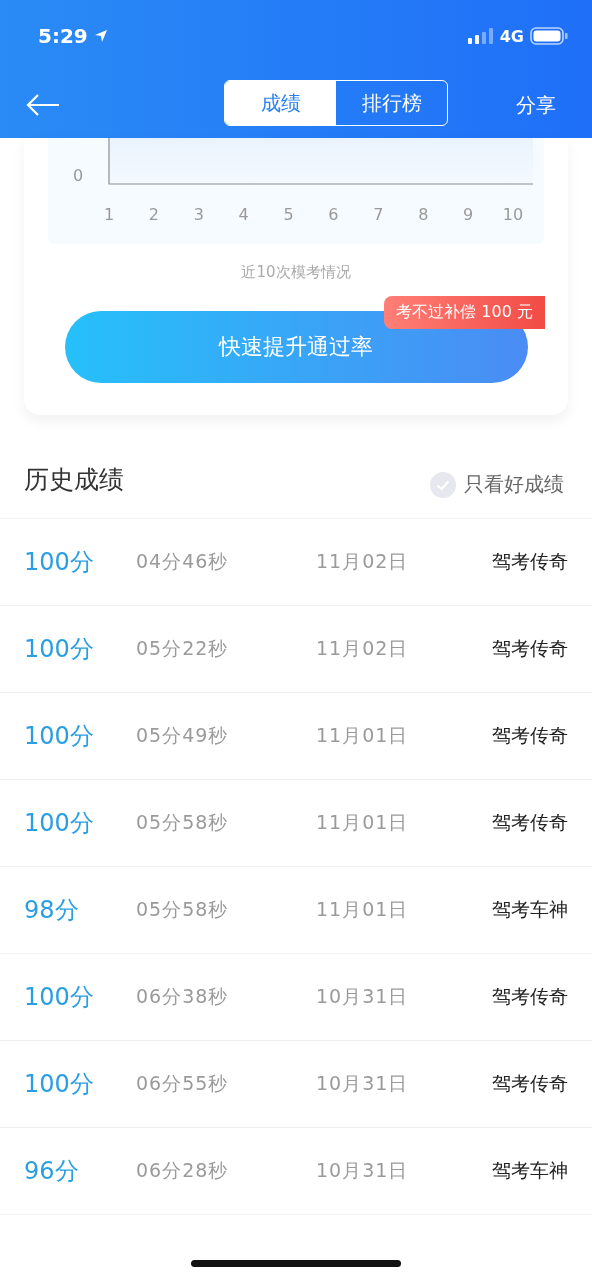 The height and width of the screenshot is (1280, 592). I want to click on chart-caption: 近10次模考情况, so click(296, 272).